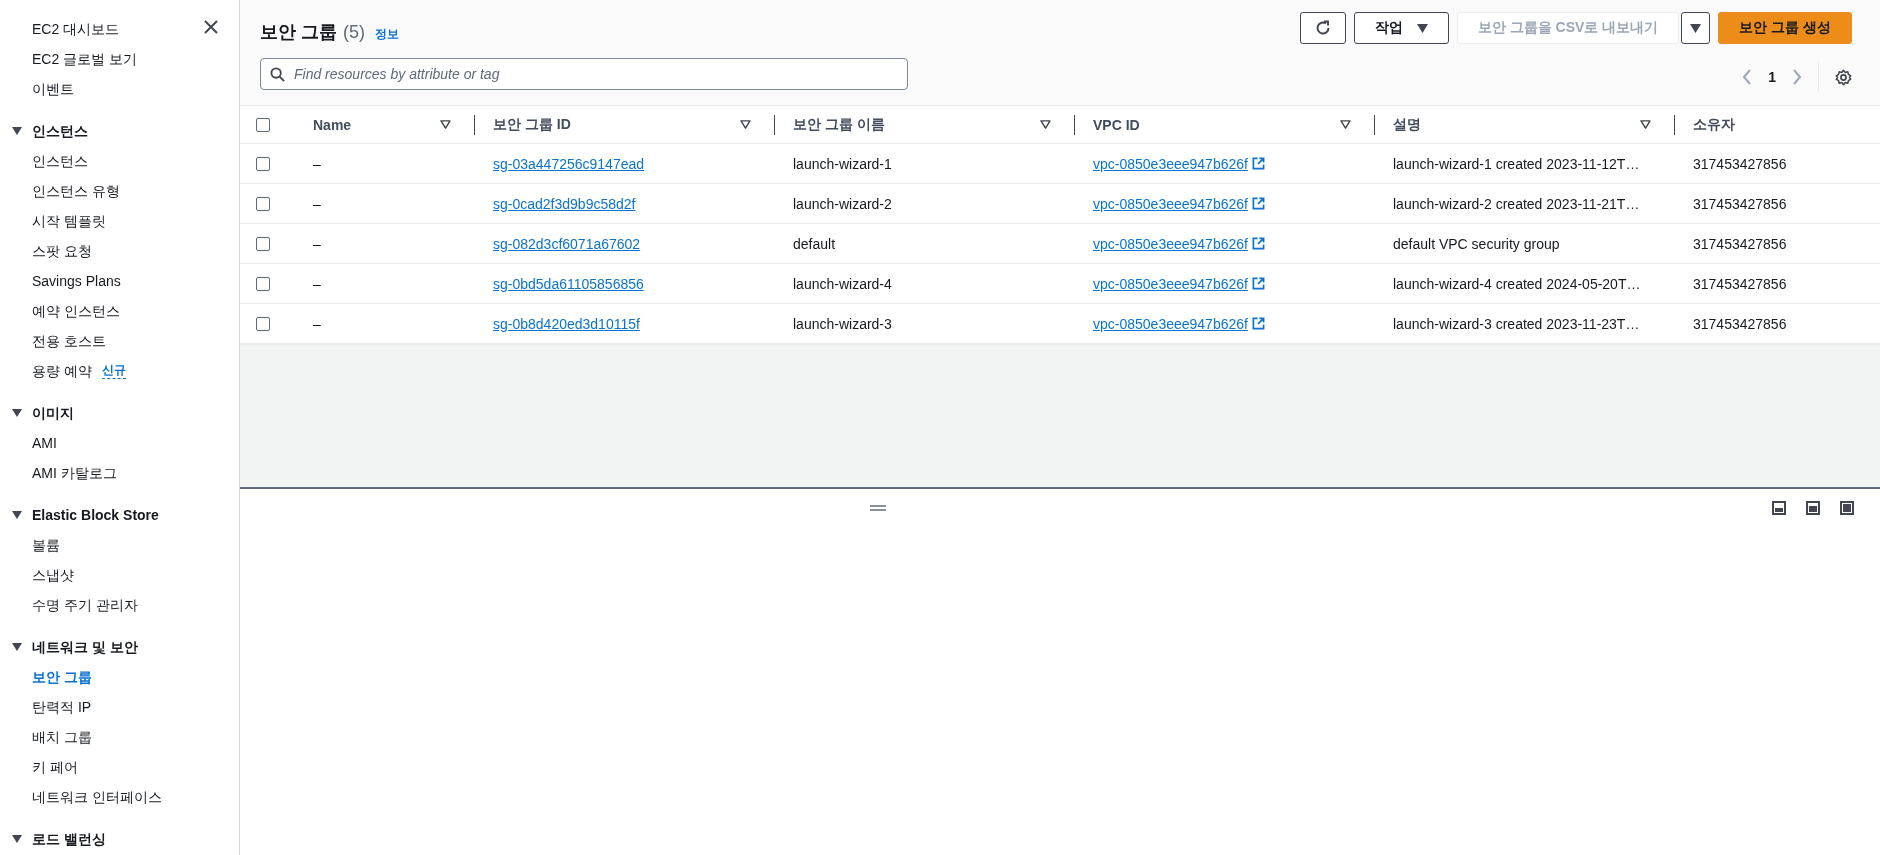 Image resolution: width=1880 pixels, height=855 pixels. What do you see at coordinates (44, 443) in the screenshot?
I see `nav-link: AMI` at bounding box center [44, 443].